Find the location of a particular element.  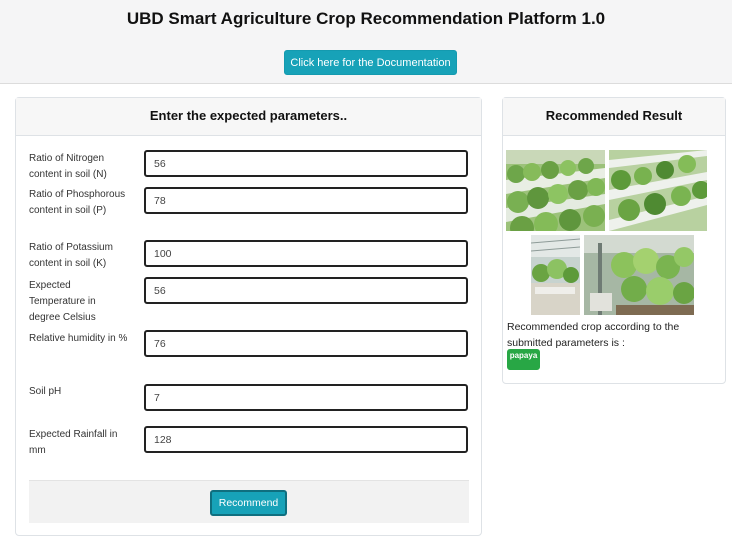

rainfall-label: Expected Rainfall in mm is located at coordinates (73, 442).